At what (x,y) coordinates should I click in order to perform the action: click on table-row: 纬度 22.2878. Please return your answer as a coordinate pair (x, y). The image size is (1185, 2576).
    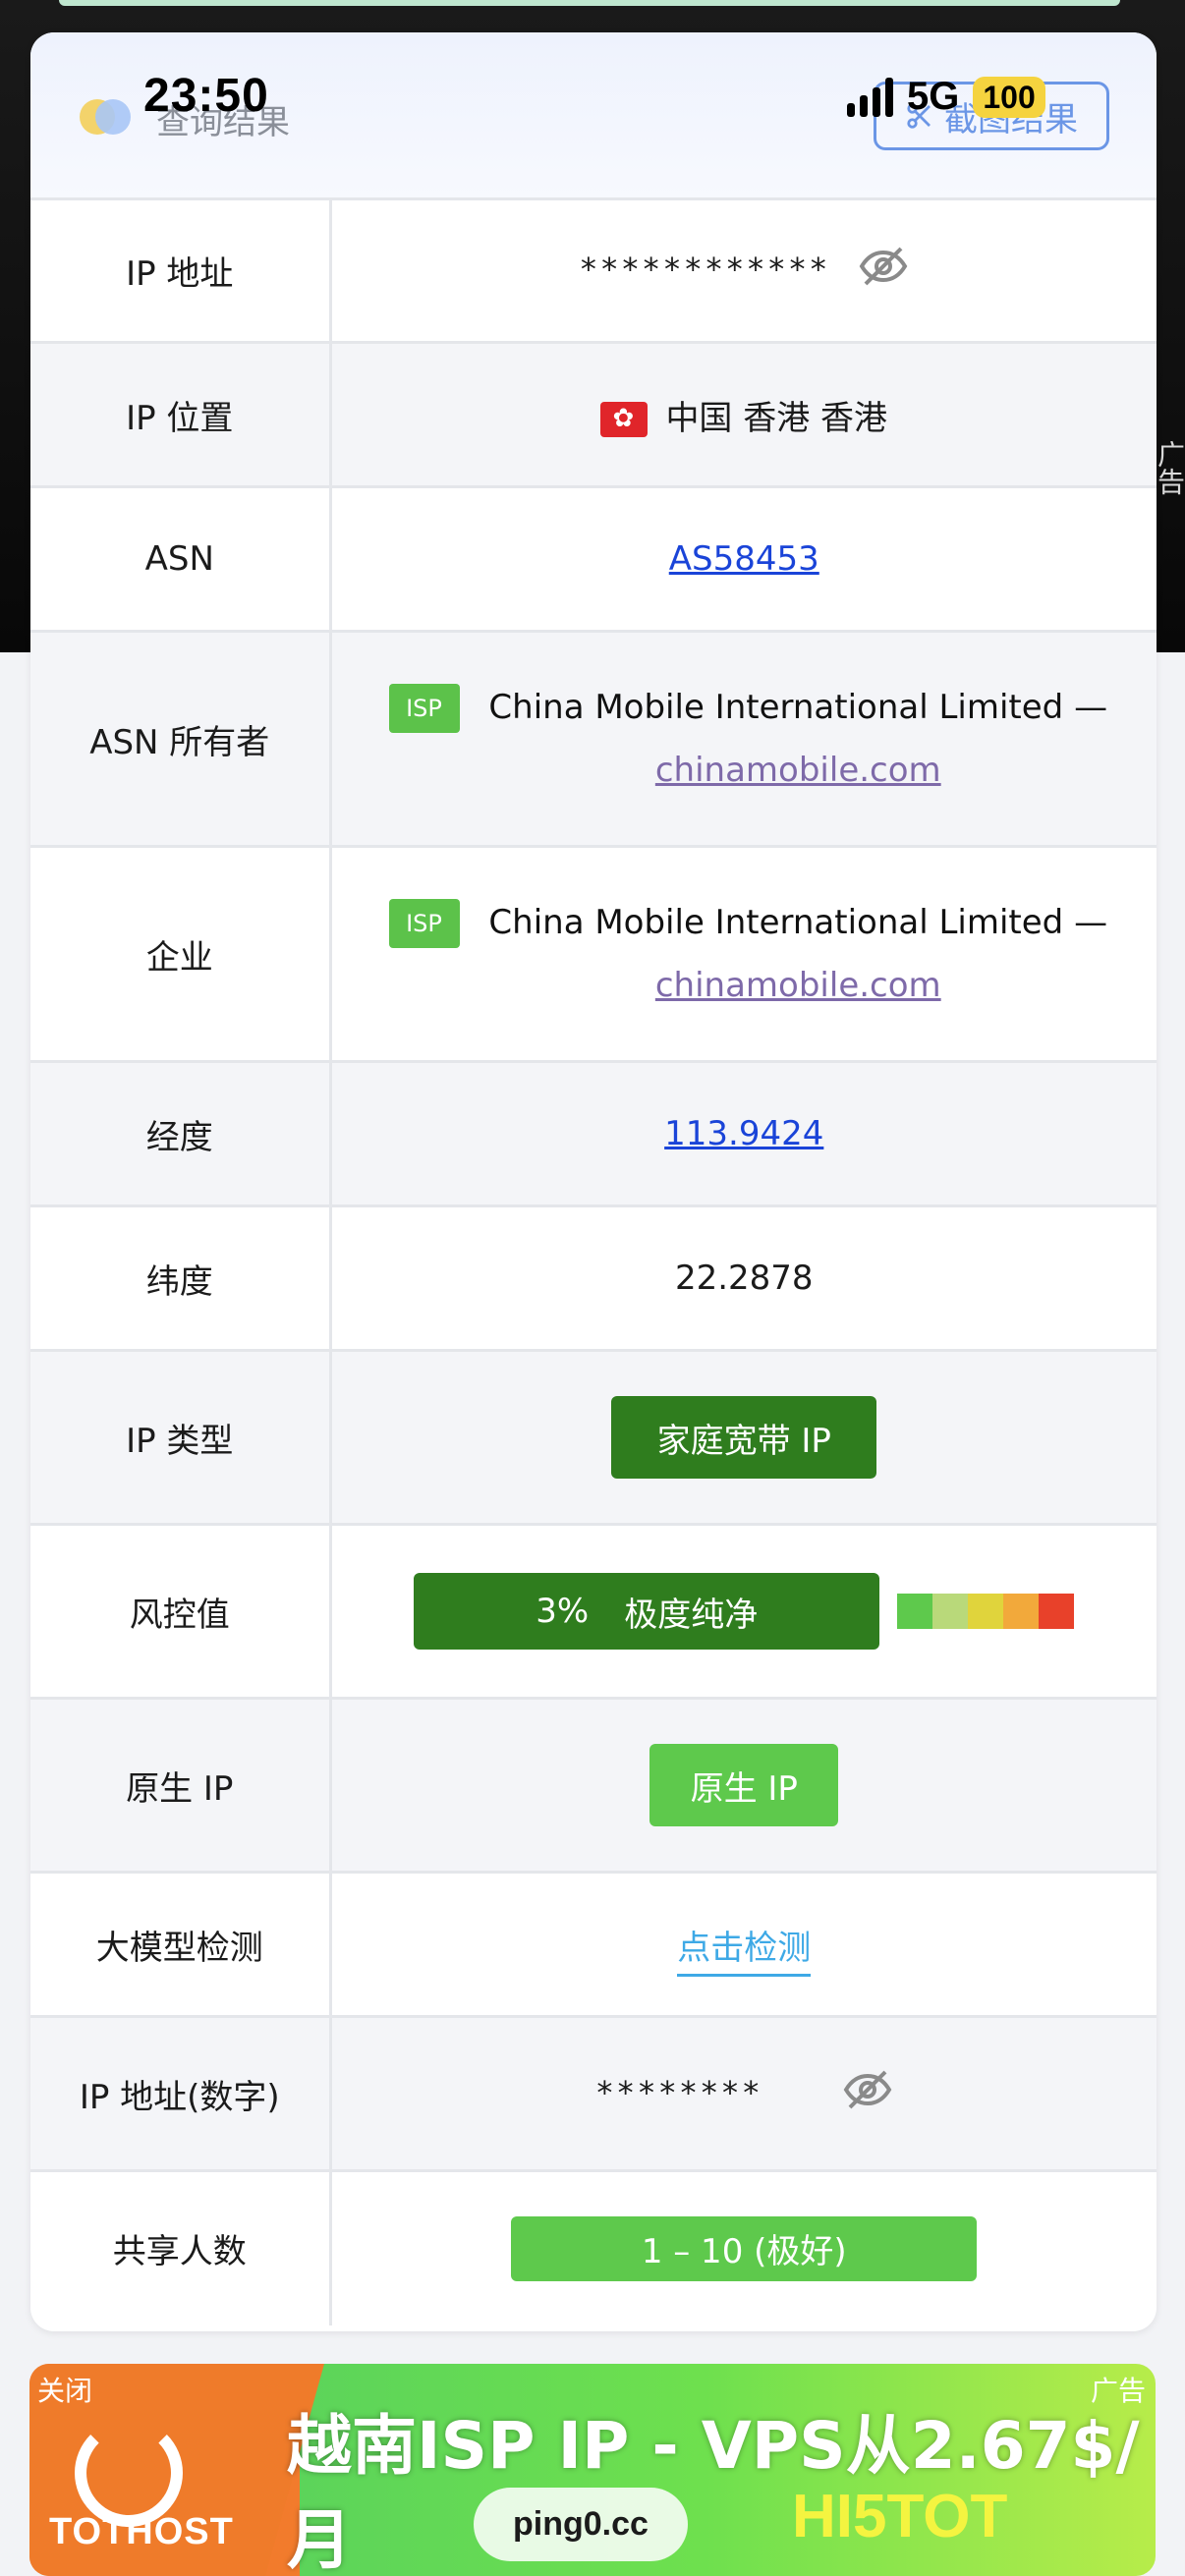
    Looking at the image, I should click on (594, 1277).